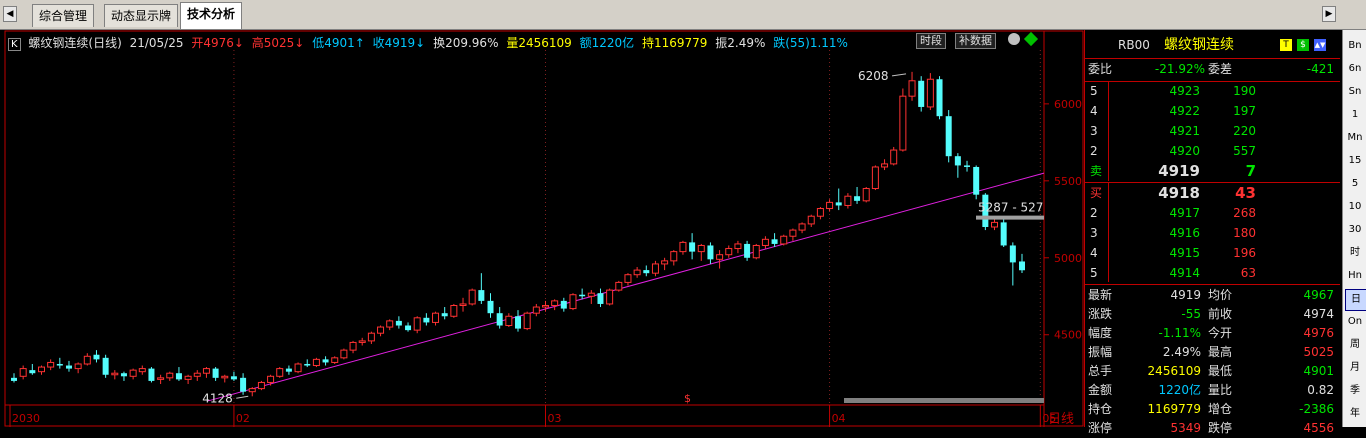 The height and width of the screenshot is (438, 1366). I want to click on s-icon: $, so click(1303, 45).